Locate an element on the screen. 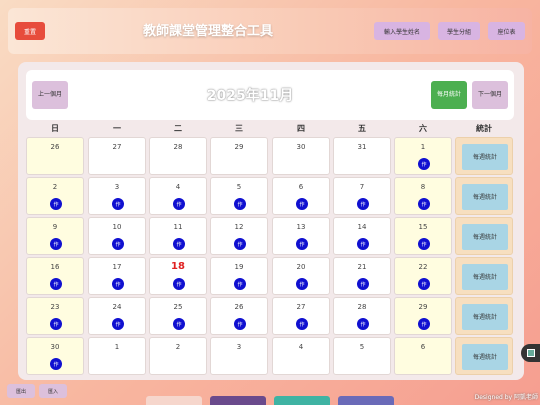 Image resolution: width=540 pixels, height=405 pixels. seating-chart-button: 座位表 is located at coordinates (506, 31).